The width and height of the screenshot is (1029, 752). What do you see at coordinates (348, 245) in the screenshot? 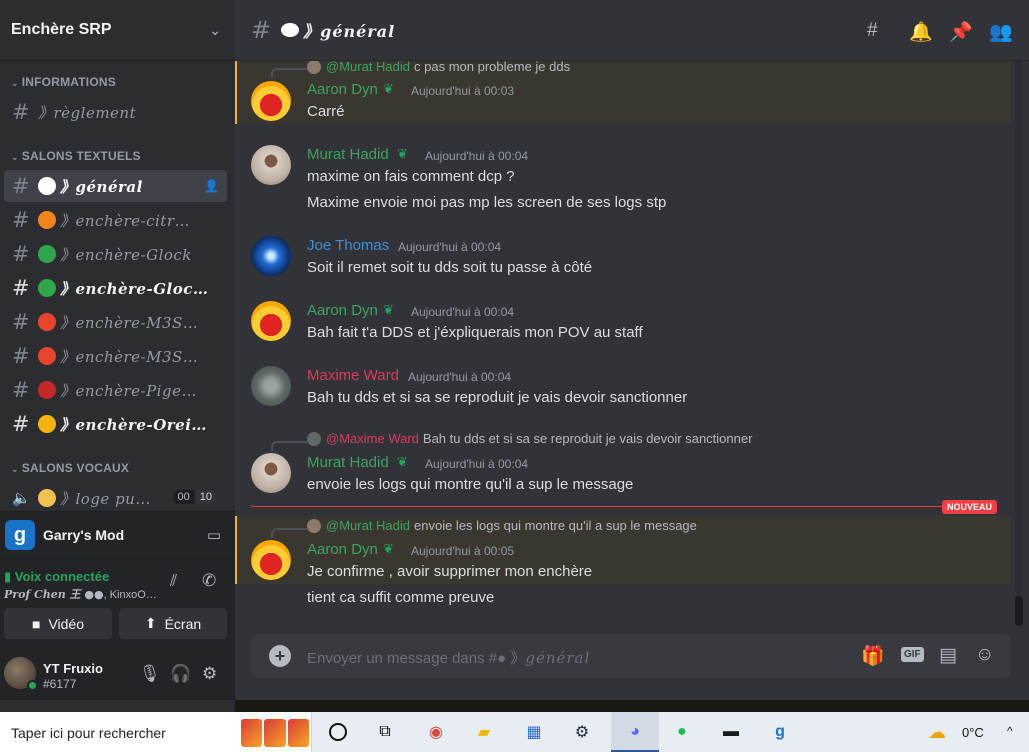
I see `message-author: Joe Thomas` at bounding box center [348, 245].